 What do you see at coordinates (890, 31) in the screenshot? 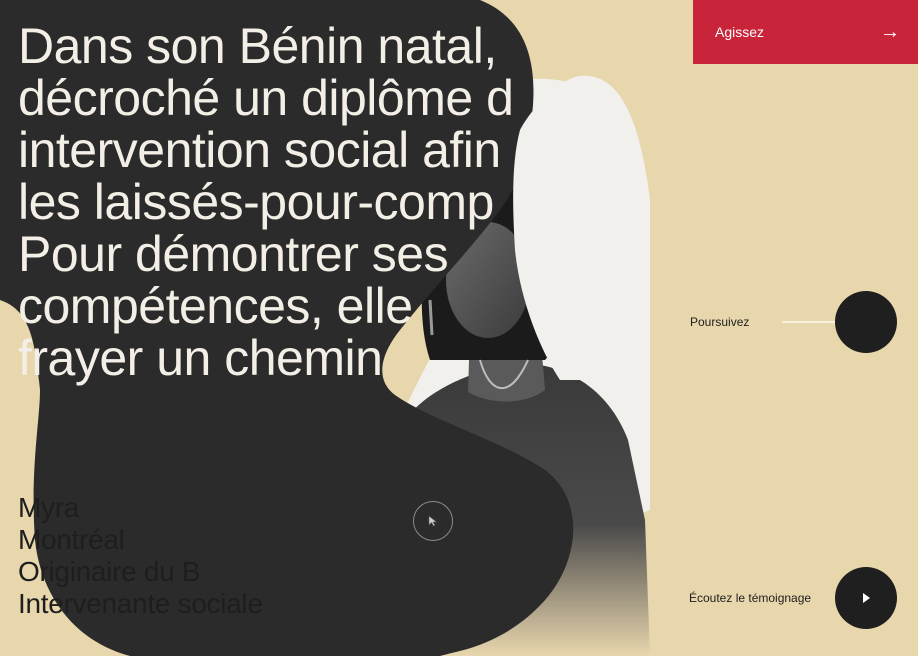
I see `arrow-right-icon: →` at bounding box center [890, 31].